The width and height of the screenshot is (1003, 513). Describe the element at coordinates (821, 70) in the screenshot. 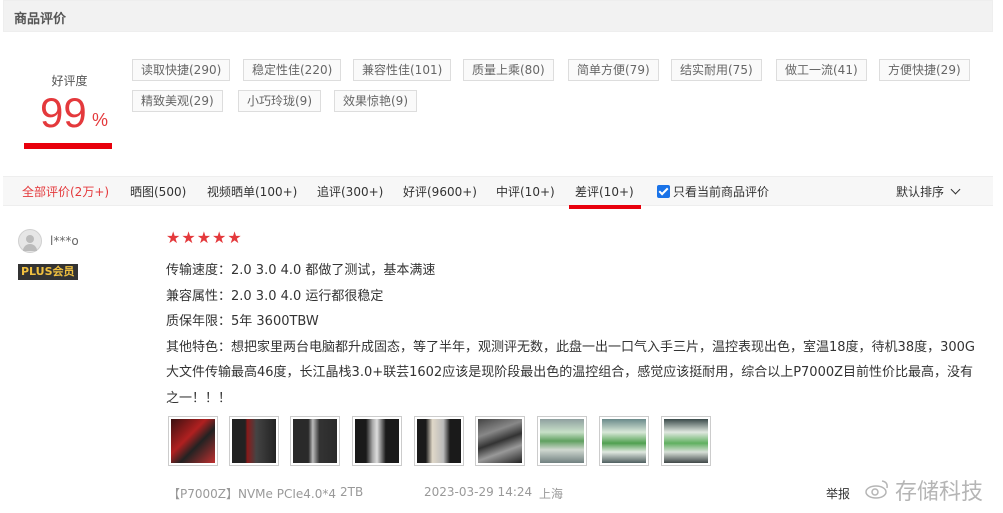

I see `review-tag: 做工一流(41)` at that location.